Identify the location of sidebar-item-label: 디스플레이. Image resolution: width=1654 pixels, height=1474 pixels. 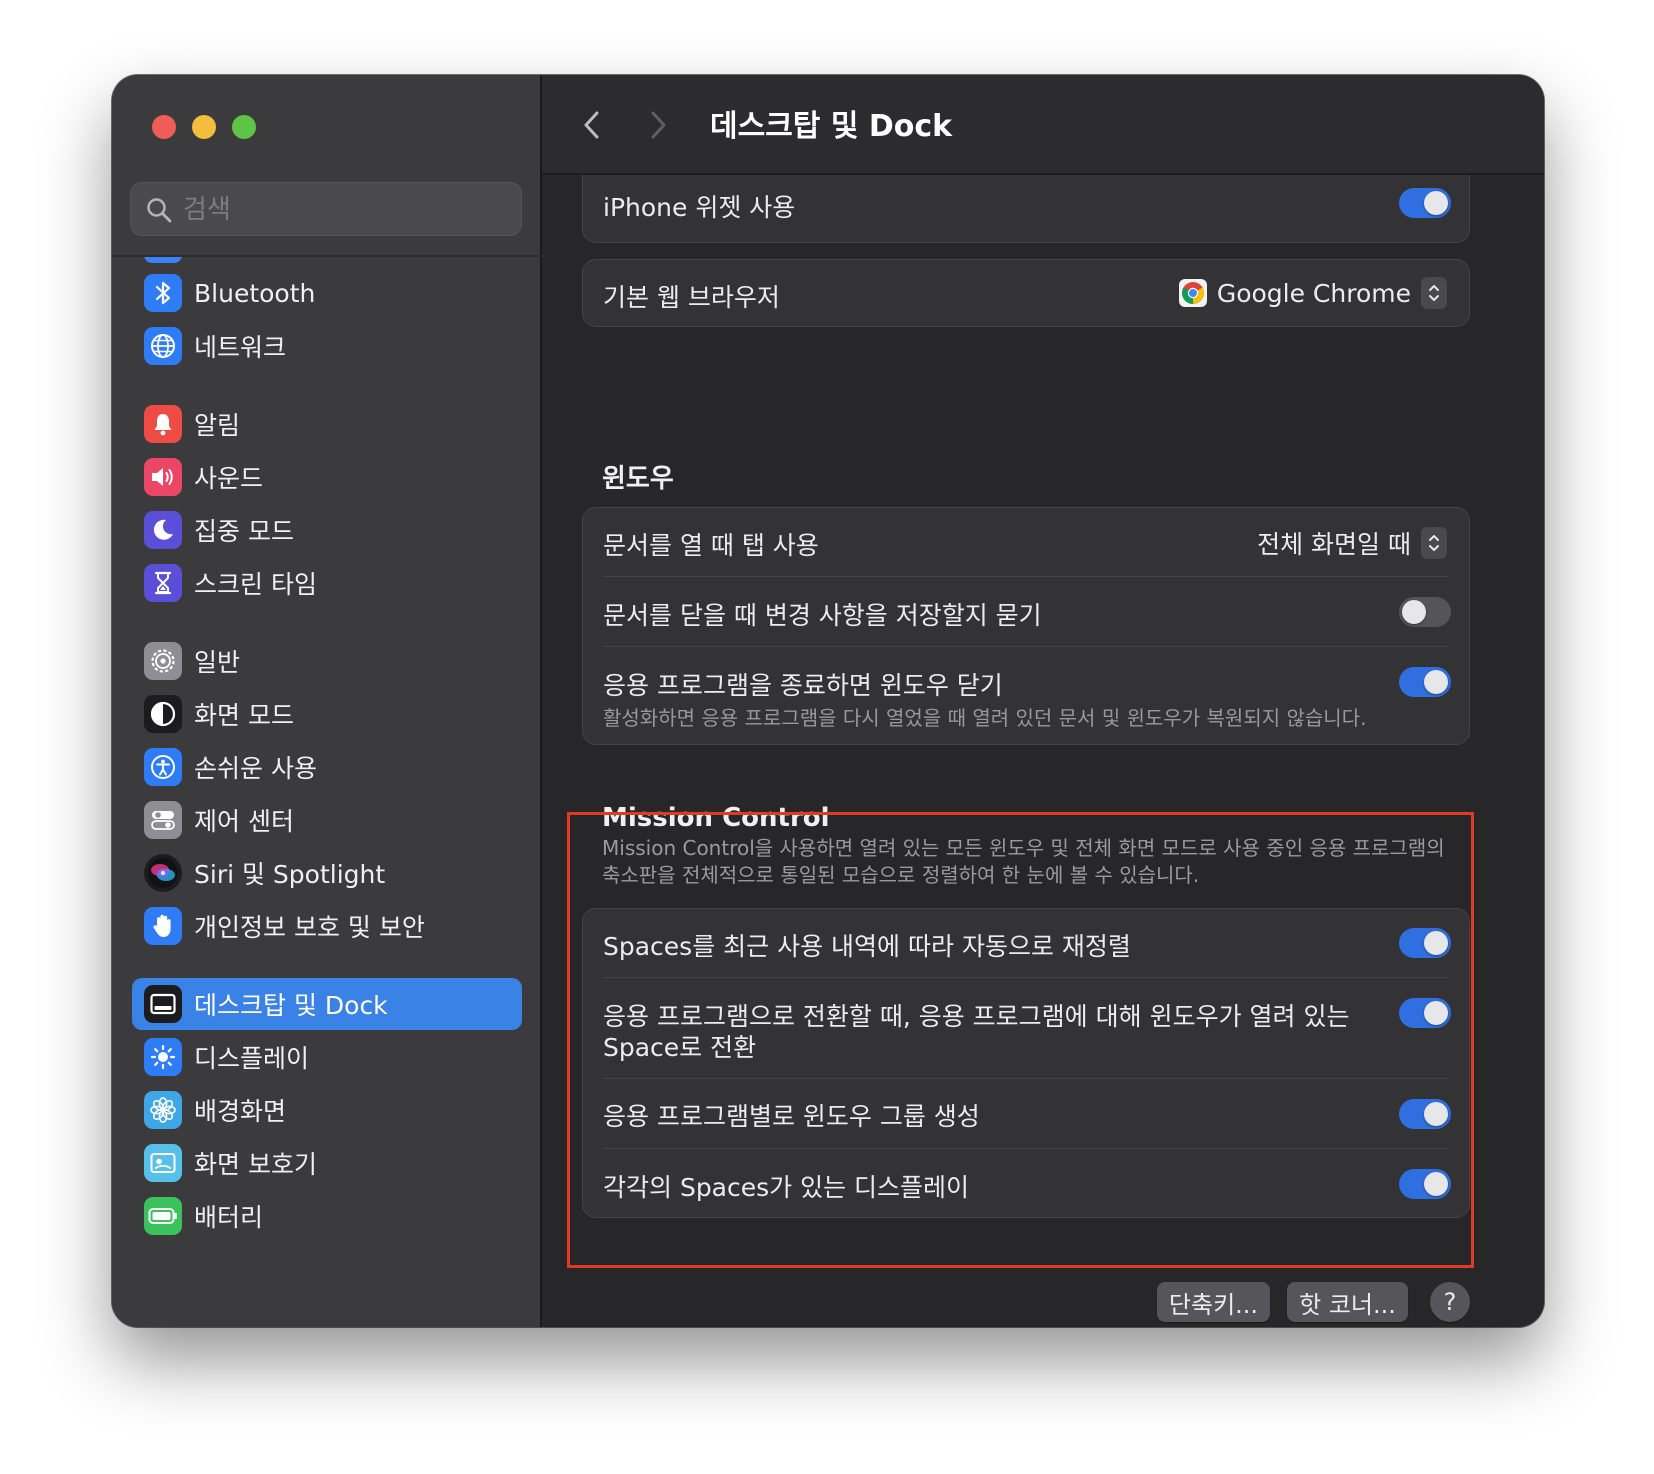
(252, 1058).